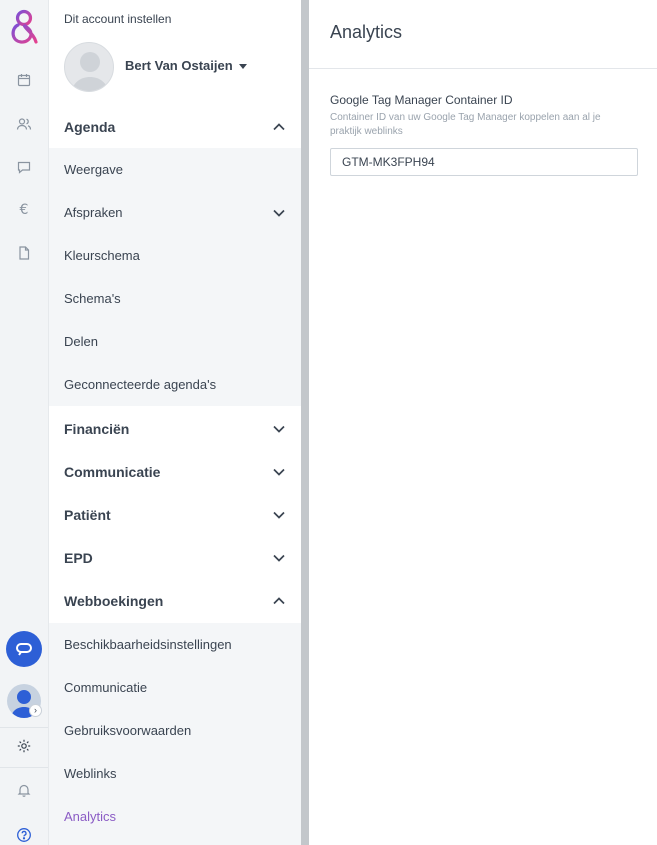 This screenshot has width=657, height=845. Describe the element at coordinates (175, 600) in the screenshot. I see `section-webboekingen: Webboekingen` at that location.